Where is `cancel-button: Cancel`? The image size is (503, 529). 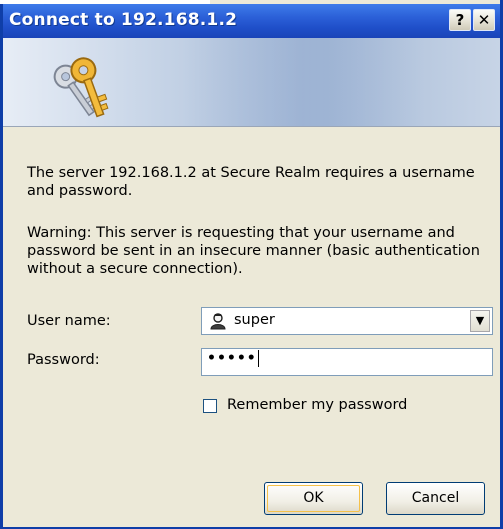
cancel-button: Cancel is located at coordinates (435, 498).